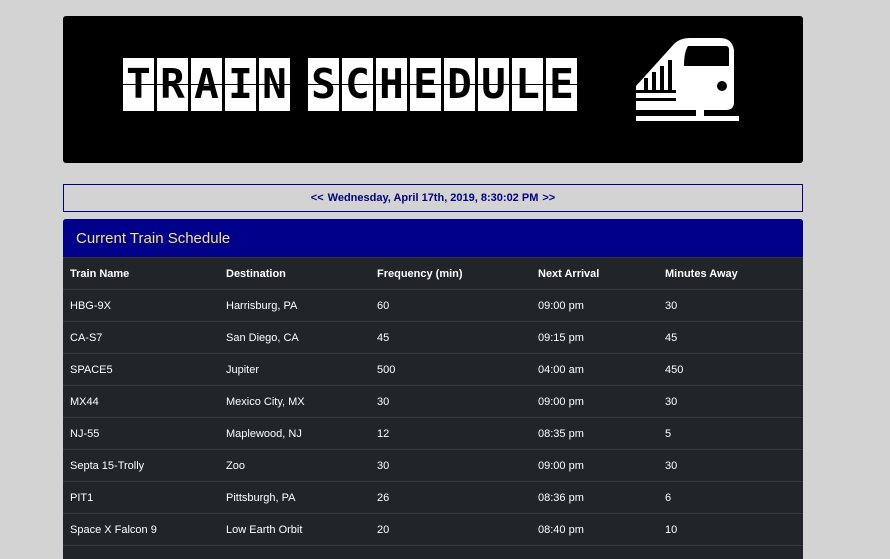 The image size is (890, 559). I want to click on table-row: SPACE5 Jupiter 500 04:00 am 450, so click(433, 369).